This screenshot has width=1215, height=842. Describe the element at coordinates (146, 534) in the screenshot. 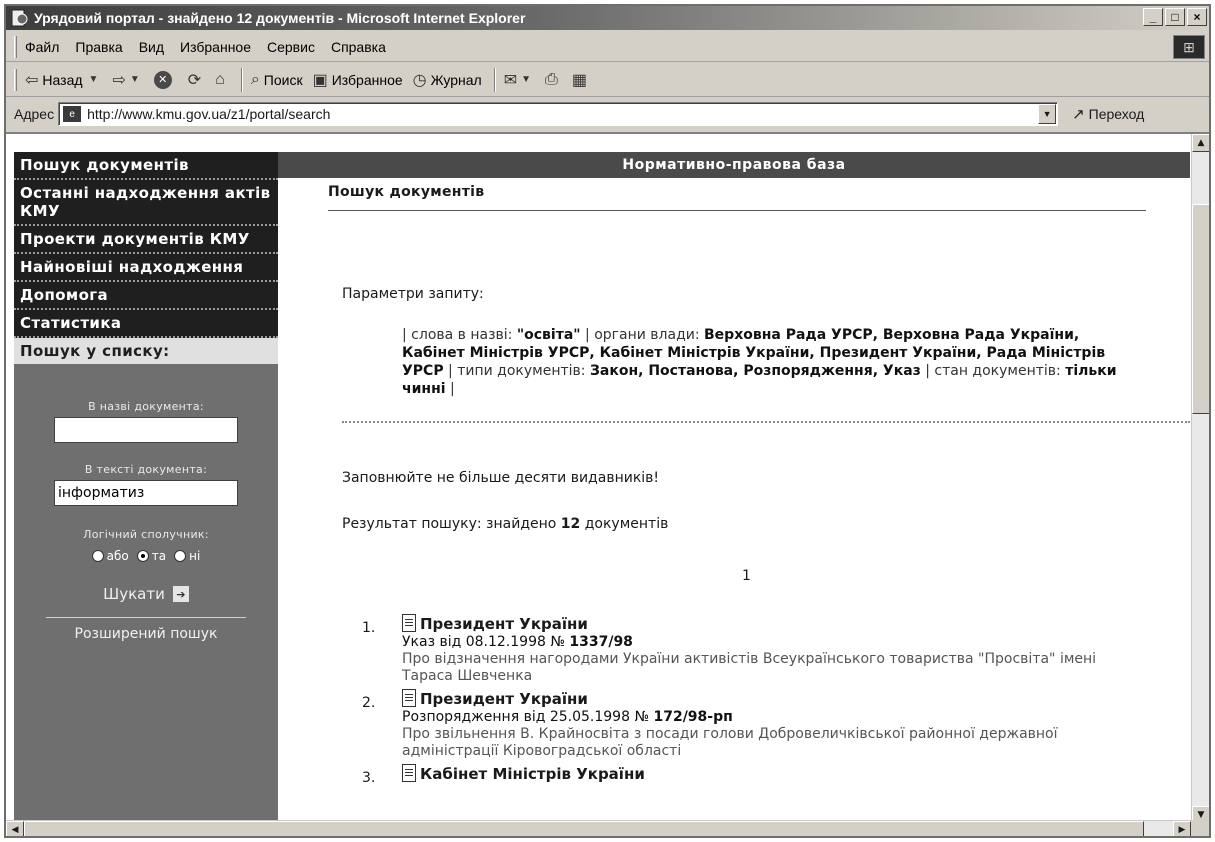

I see `logic-label: Логічний сполучник:` at that location.